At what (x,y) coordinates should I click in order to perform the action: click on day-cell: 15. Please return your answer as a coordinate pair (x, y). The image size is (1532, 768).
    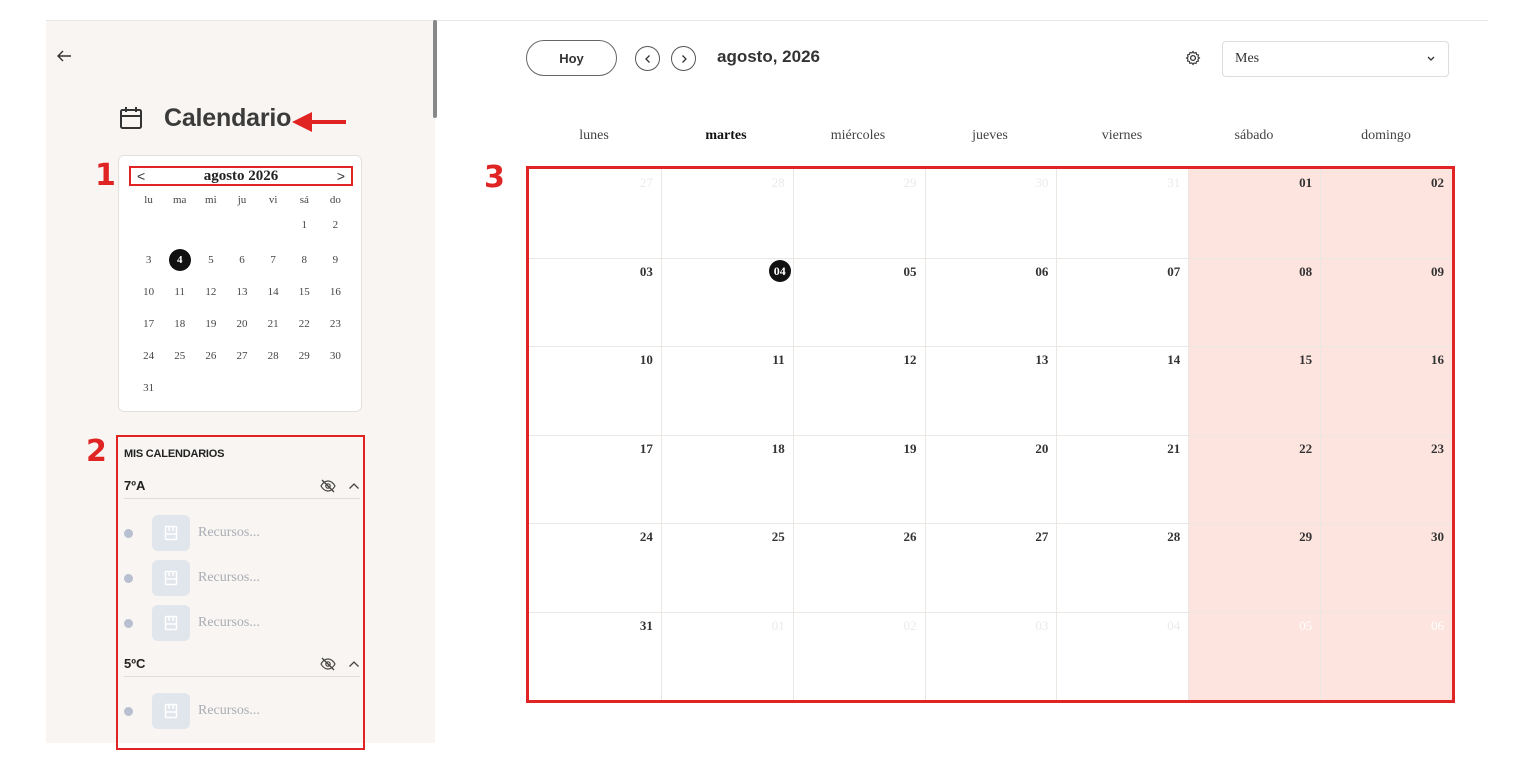
    Looking at the image, I should click on (1254, 390).